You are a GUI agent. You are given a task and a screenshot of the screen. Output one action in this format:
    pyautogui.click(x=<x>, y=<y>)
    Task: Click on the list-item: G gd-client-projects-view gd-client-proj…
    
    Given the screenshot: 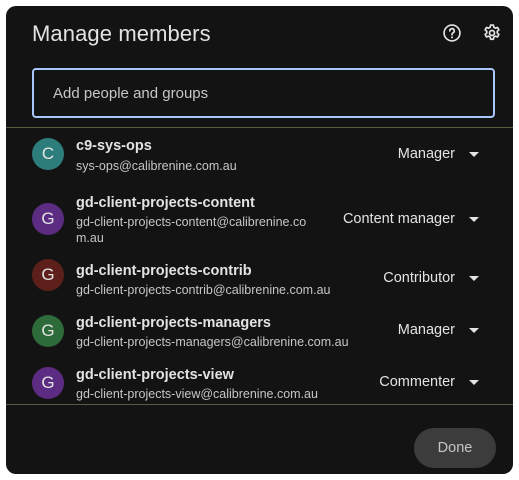 What is the action you would take?
    pyautogui.click(x=259, y=378)
    